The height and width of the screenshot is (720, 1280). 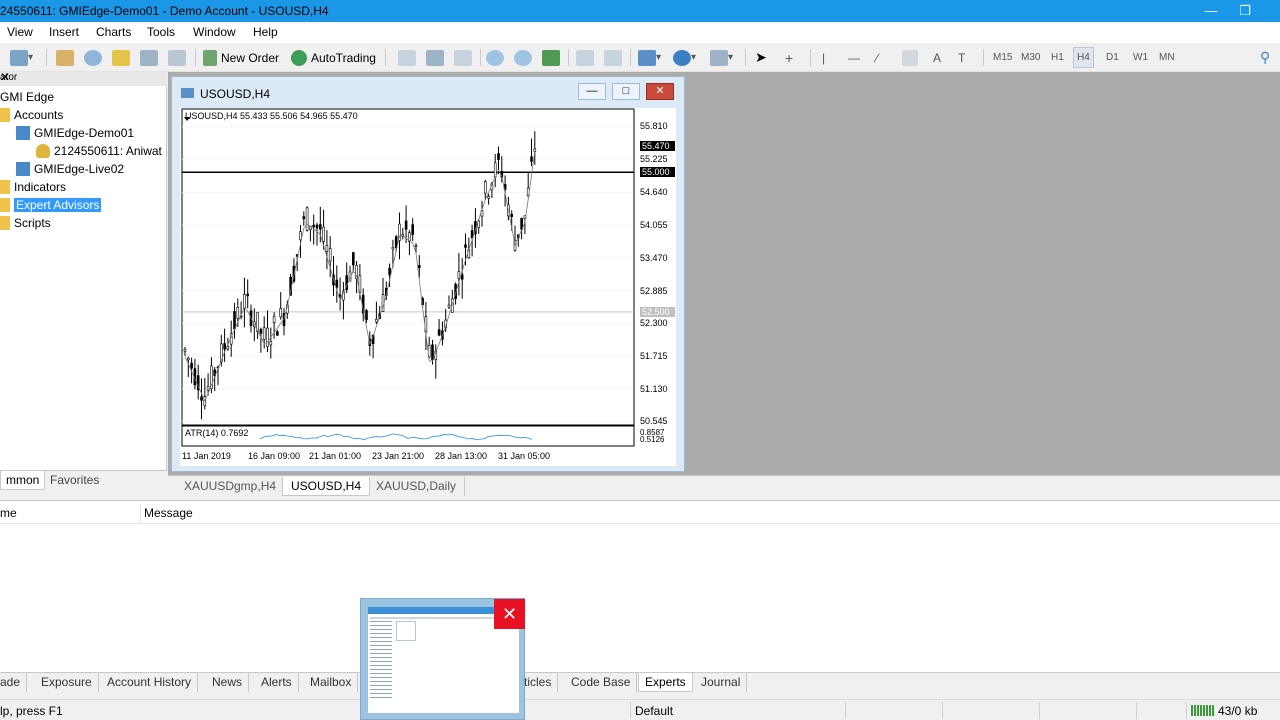 What do you see at coordinates (1245, 11) in the screenshot?
I see `restore-button: ❐` at bounding box center [1245, 11].